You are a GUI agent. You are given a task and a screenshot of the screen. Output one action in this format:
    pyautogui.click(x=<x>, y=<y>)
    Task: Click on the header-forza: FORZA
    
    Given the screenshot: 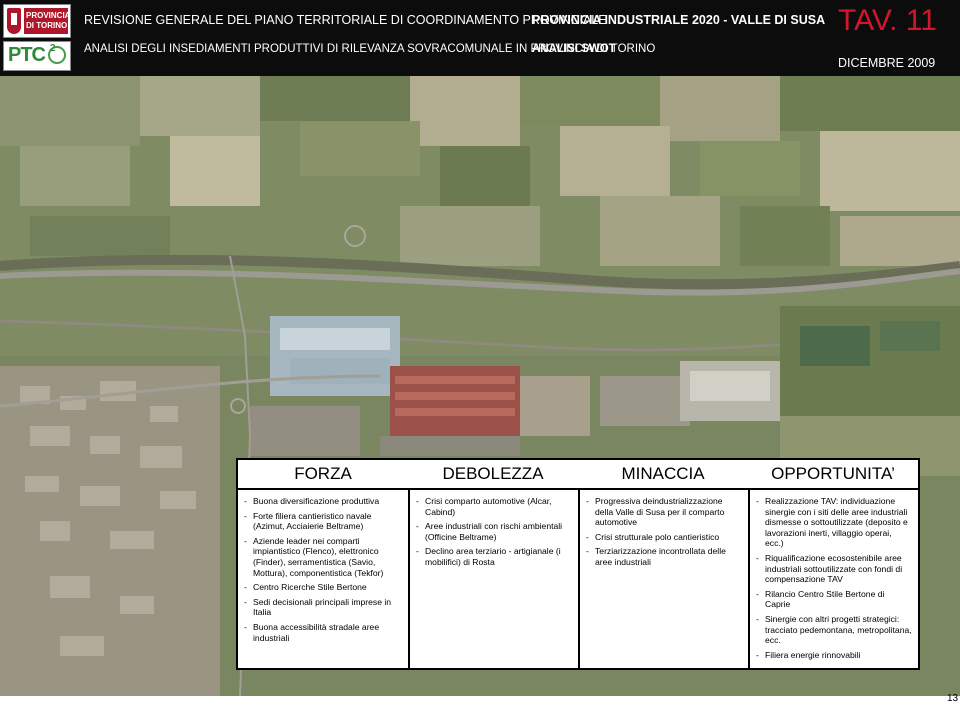 What is the action you would take?
    pyautogui.click(x=323, y=473)
    